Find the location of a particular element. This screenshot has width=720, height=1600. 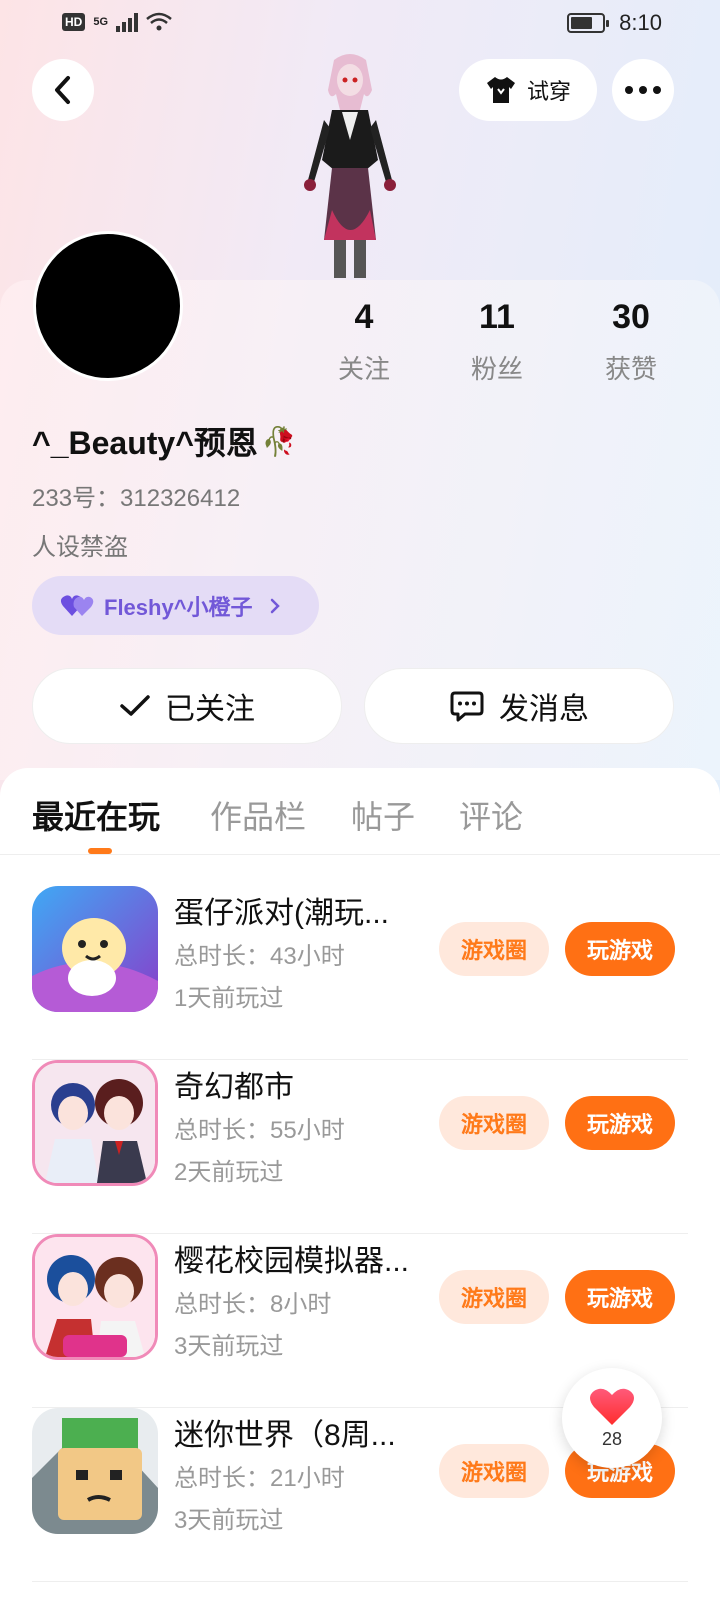

game-last-played: 2天前玩过 is located at coordinates (229, 1172).